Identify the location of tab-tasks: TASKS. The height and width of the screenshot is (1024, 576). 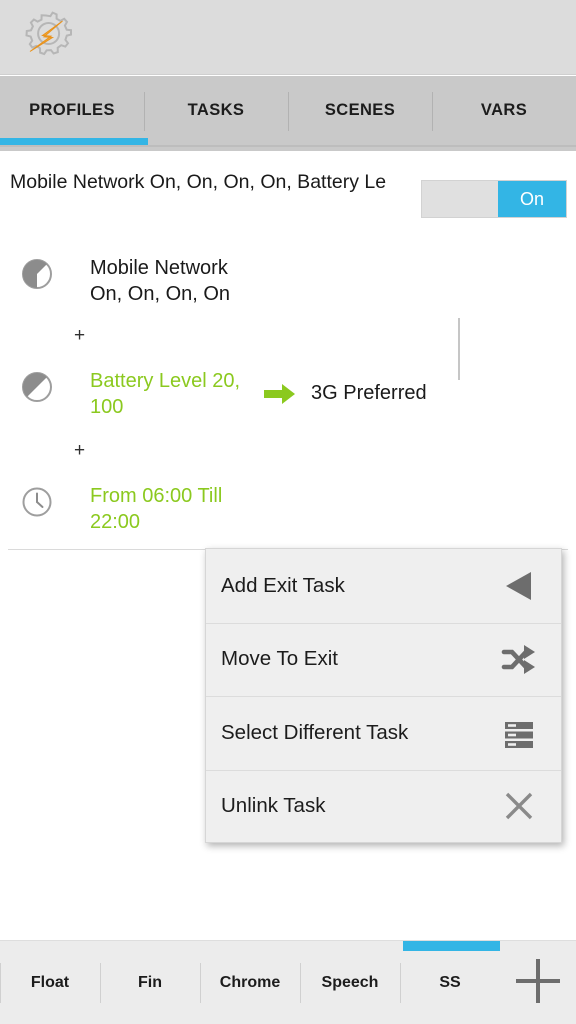
(216, 110).